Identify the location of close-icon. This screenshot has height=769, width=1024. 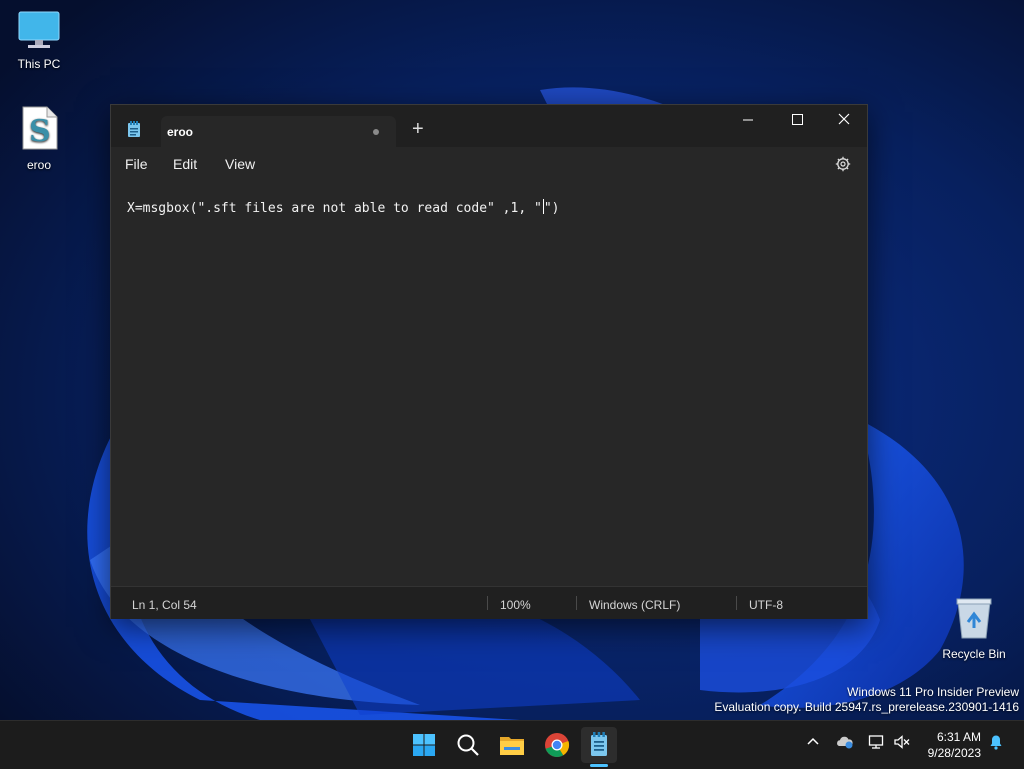
(844, 119).